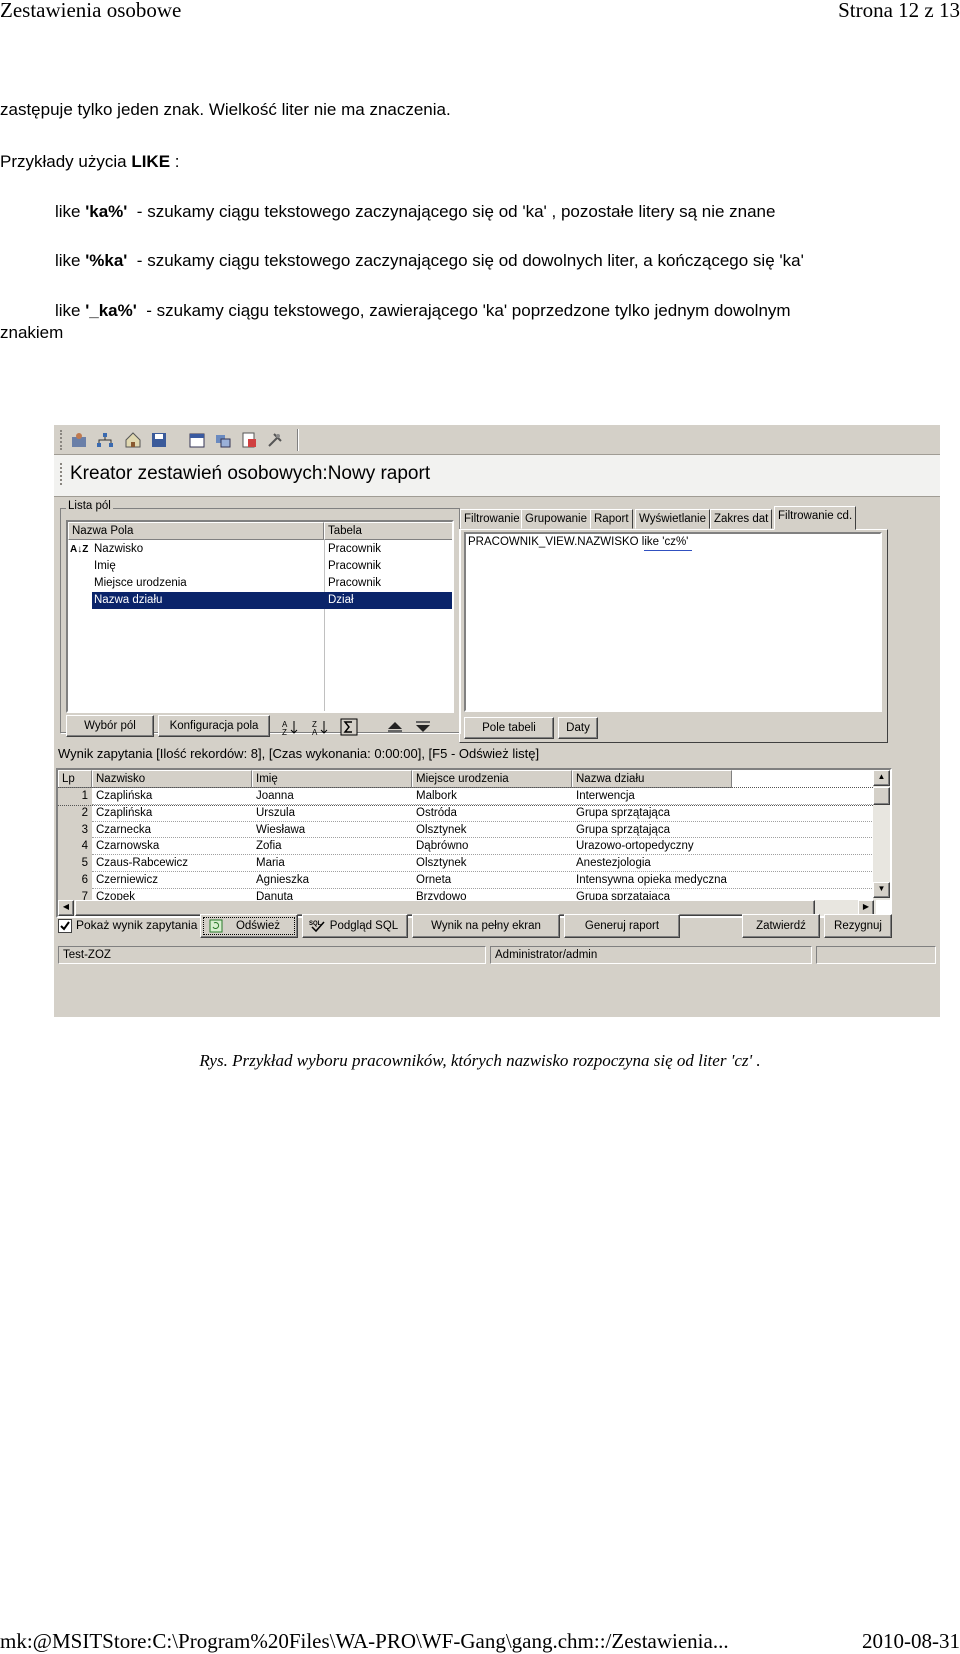  I want to click on example-3-pattern: '_ka%', so click(111, 310).